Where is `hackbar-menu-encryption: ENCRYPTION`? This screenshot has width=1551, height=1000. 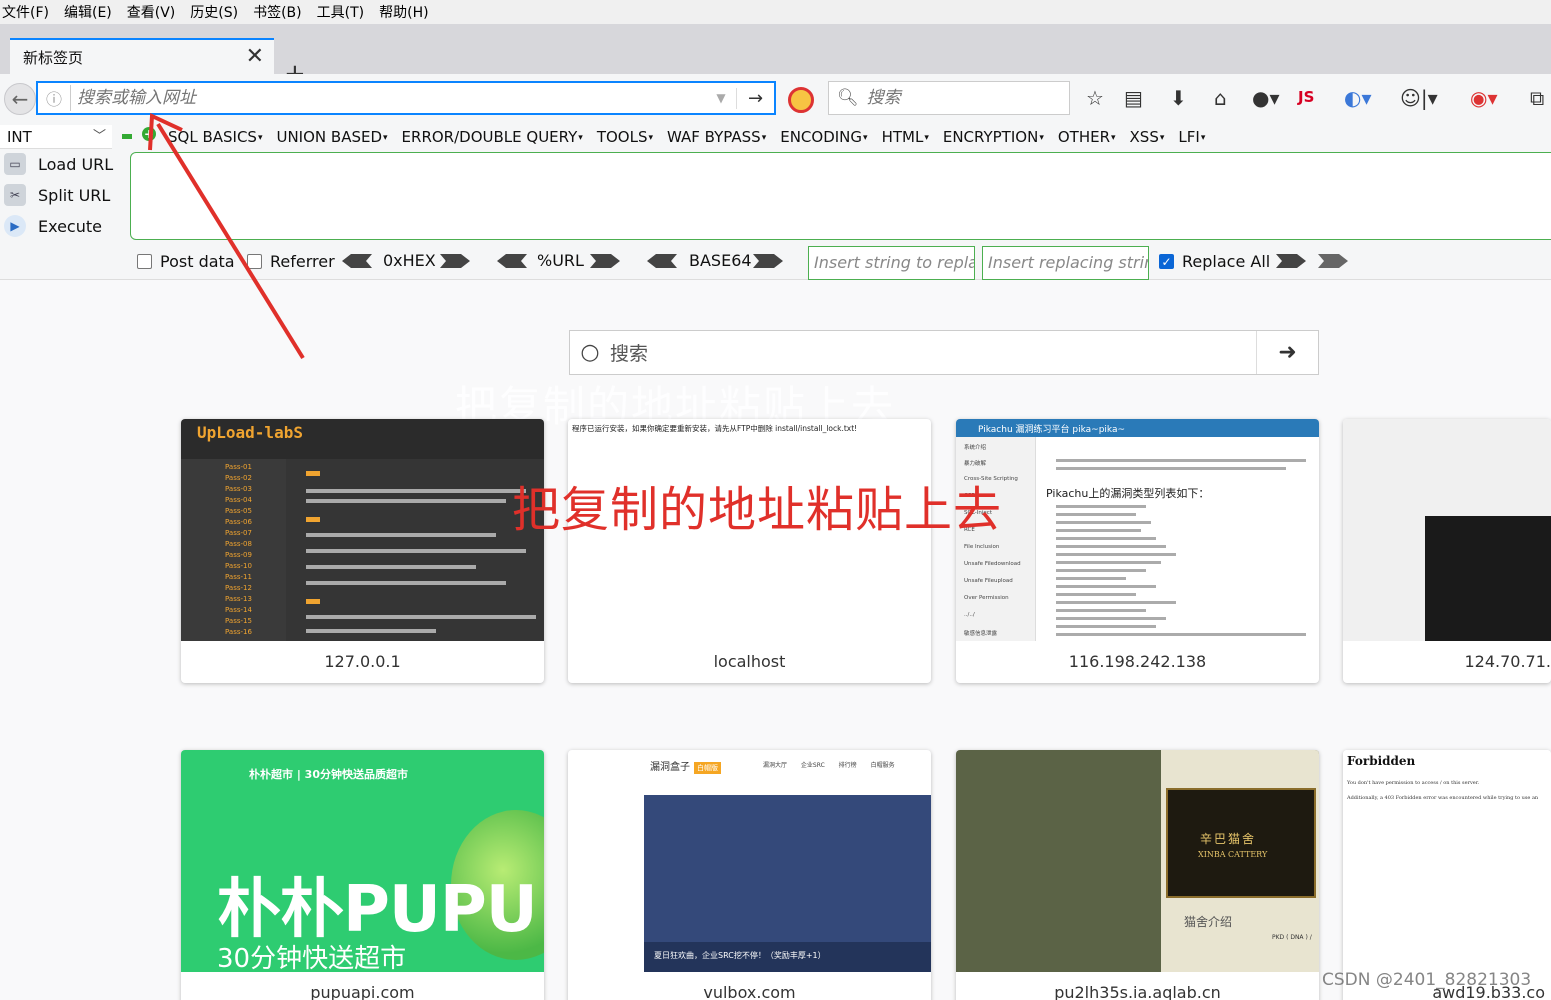
hackbar-menu-encryption: ENCRYPTION is located at coordinates (993, 137).